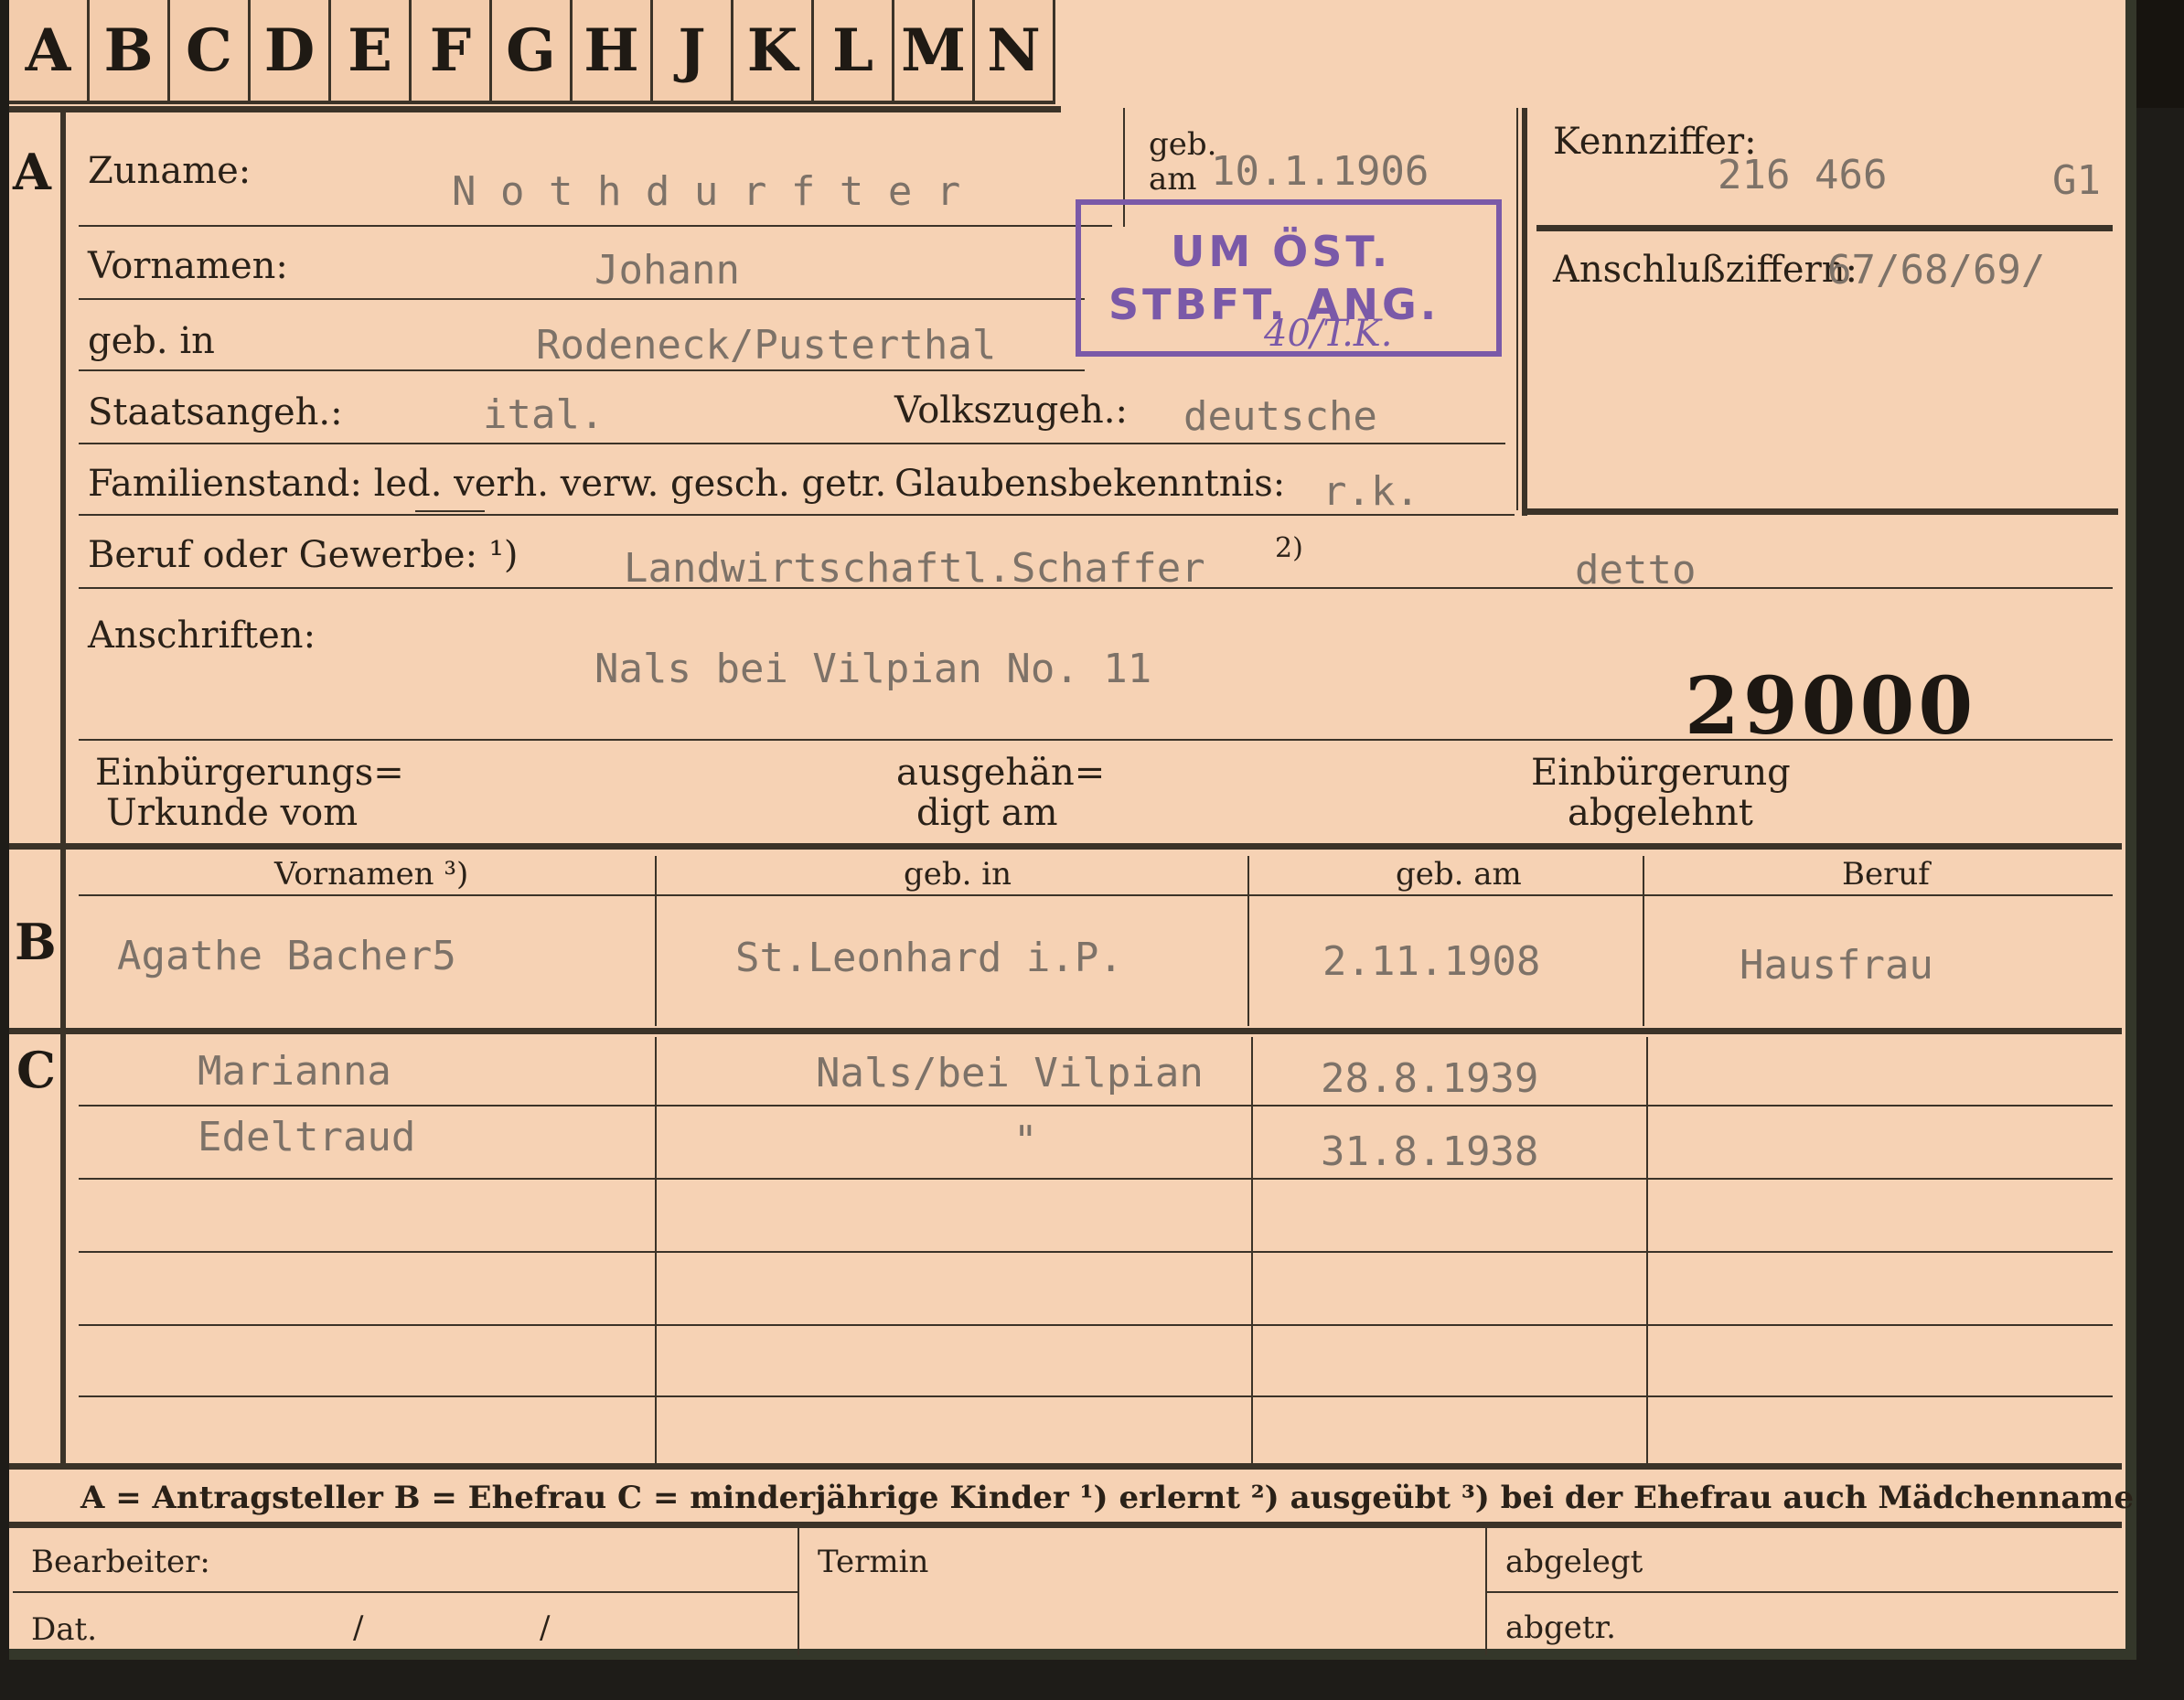 This screenshot has height=1700, width=2184. Describe the element at coordinates (987, 813) in the screenshot. I see `ausgehaen-label-2: digt am` at that location.